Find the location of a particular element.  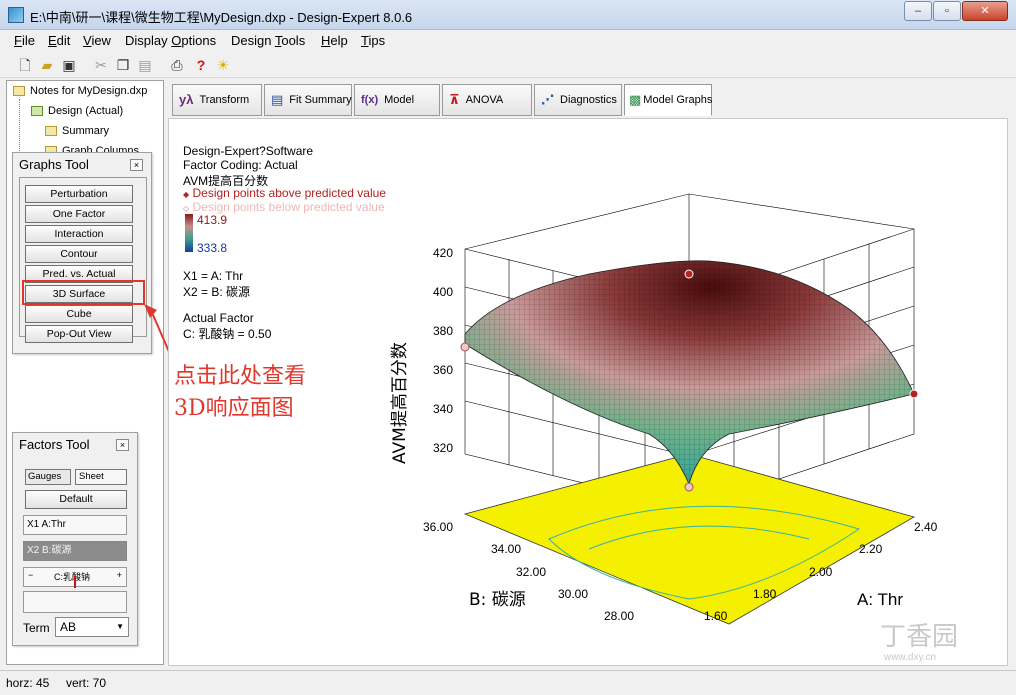

y-tick: 36.00 is located at coordinates (438, 527).